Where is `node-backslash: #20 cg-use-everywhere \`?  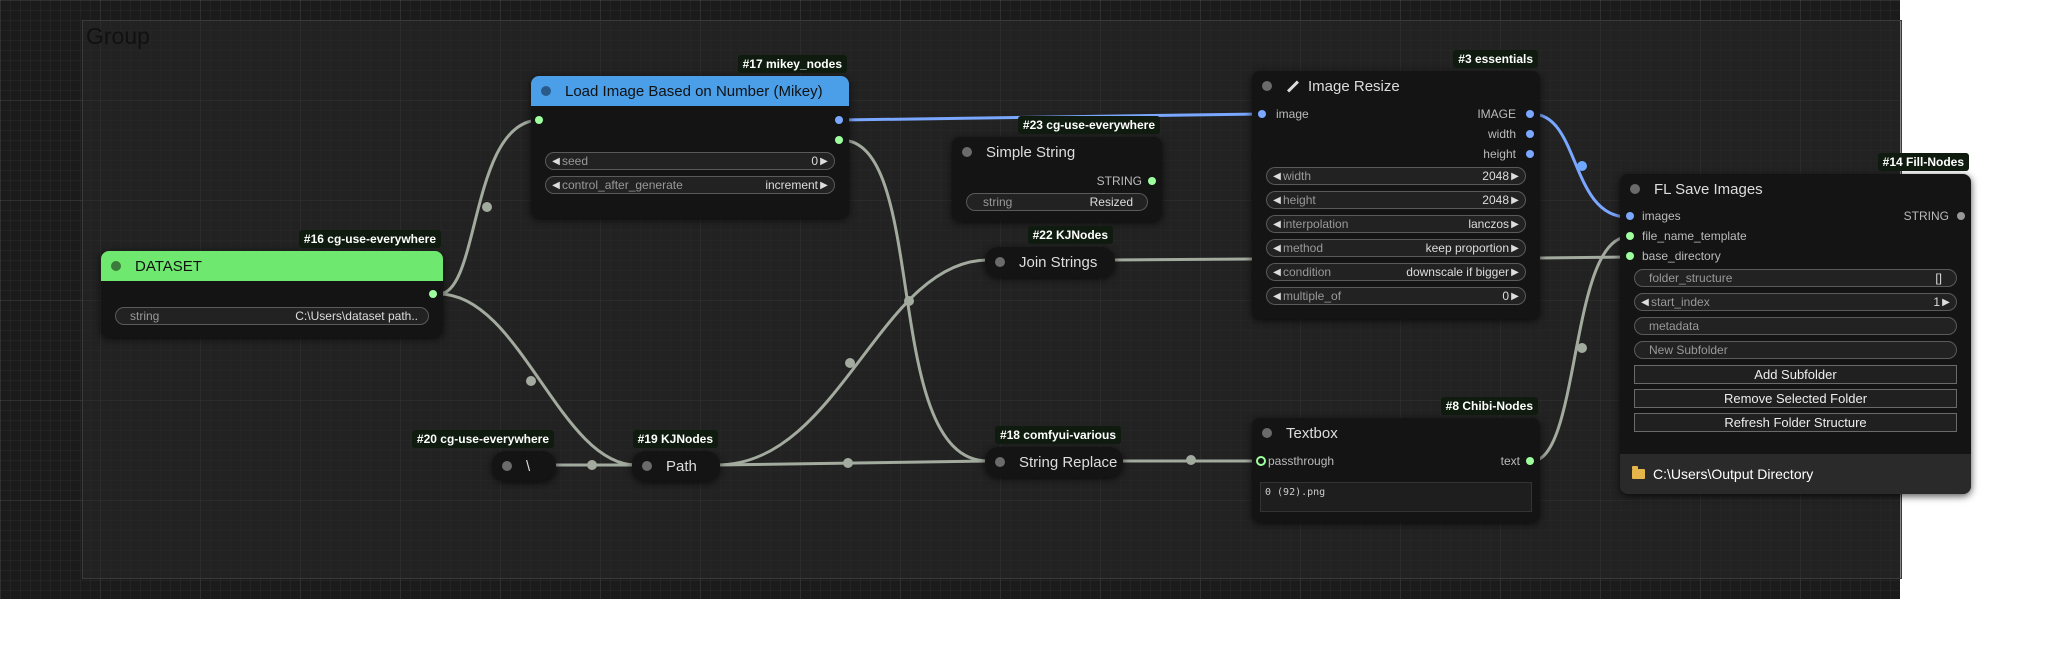
node-backslash: #20 cg-use-everywhere \ is located at coordinates (483, 455).